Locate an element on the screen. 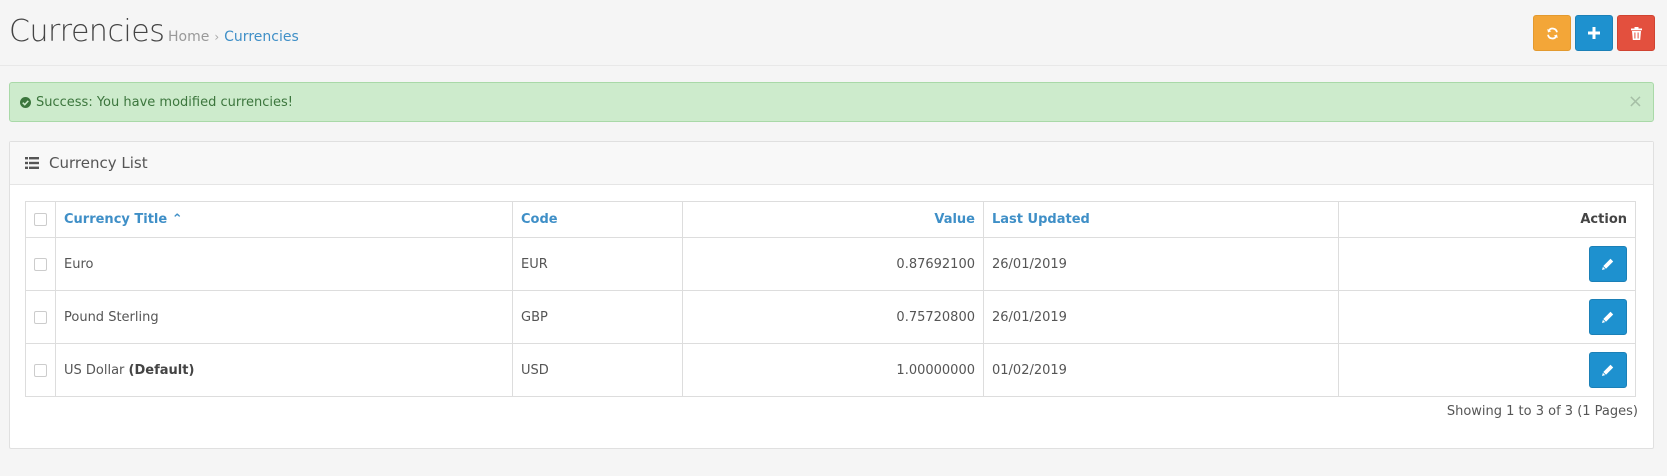  table-row: Euro EUR 0.87692100 26/01/2019 is located at coordinates (830, 264).